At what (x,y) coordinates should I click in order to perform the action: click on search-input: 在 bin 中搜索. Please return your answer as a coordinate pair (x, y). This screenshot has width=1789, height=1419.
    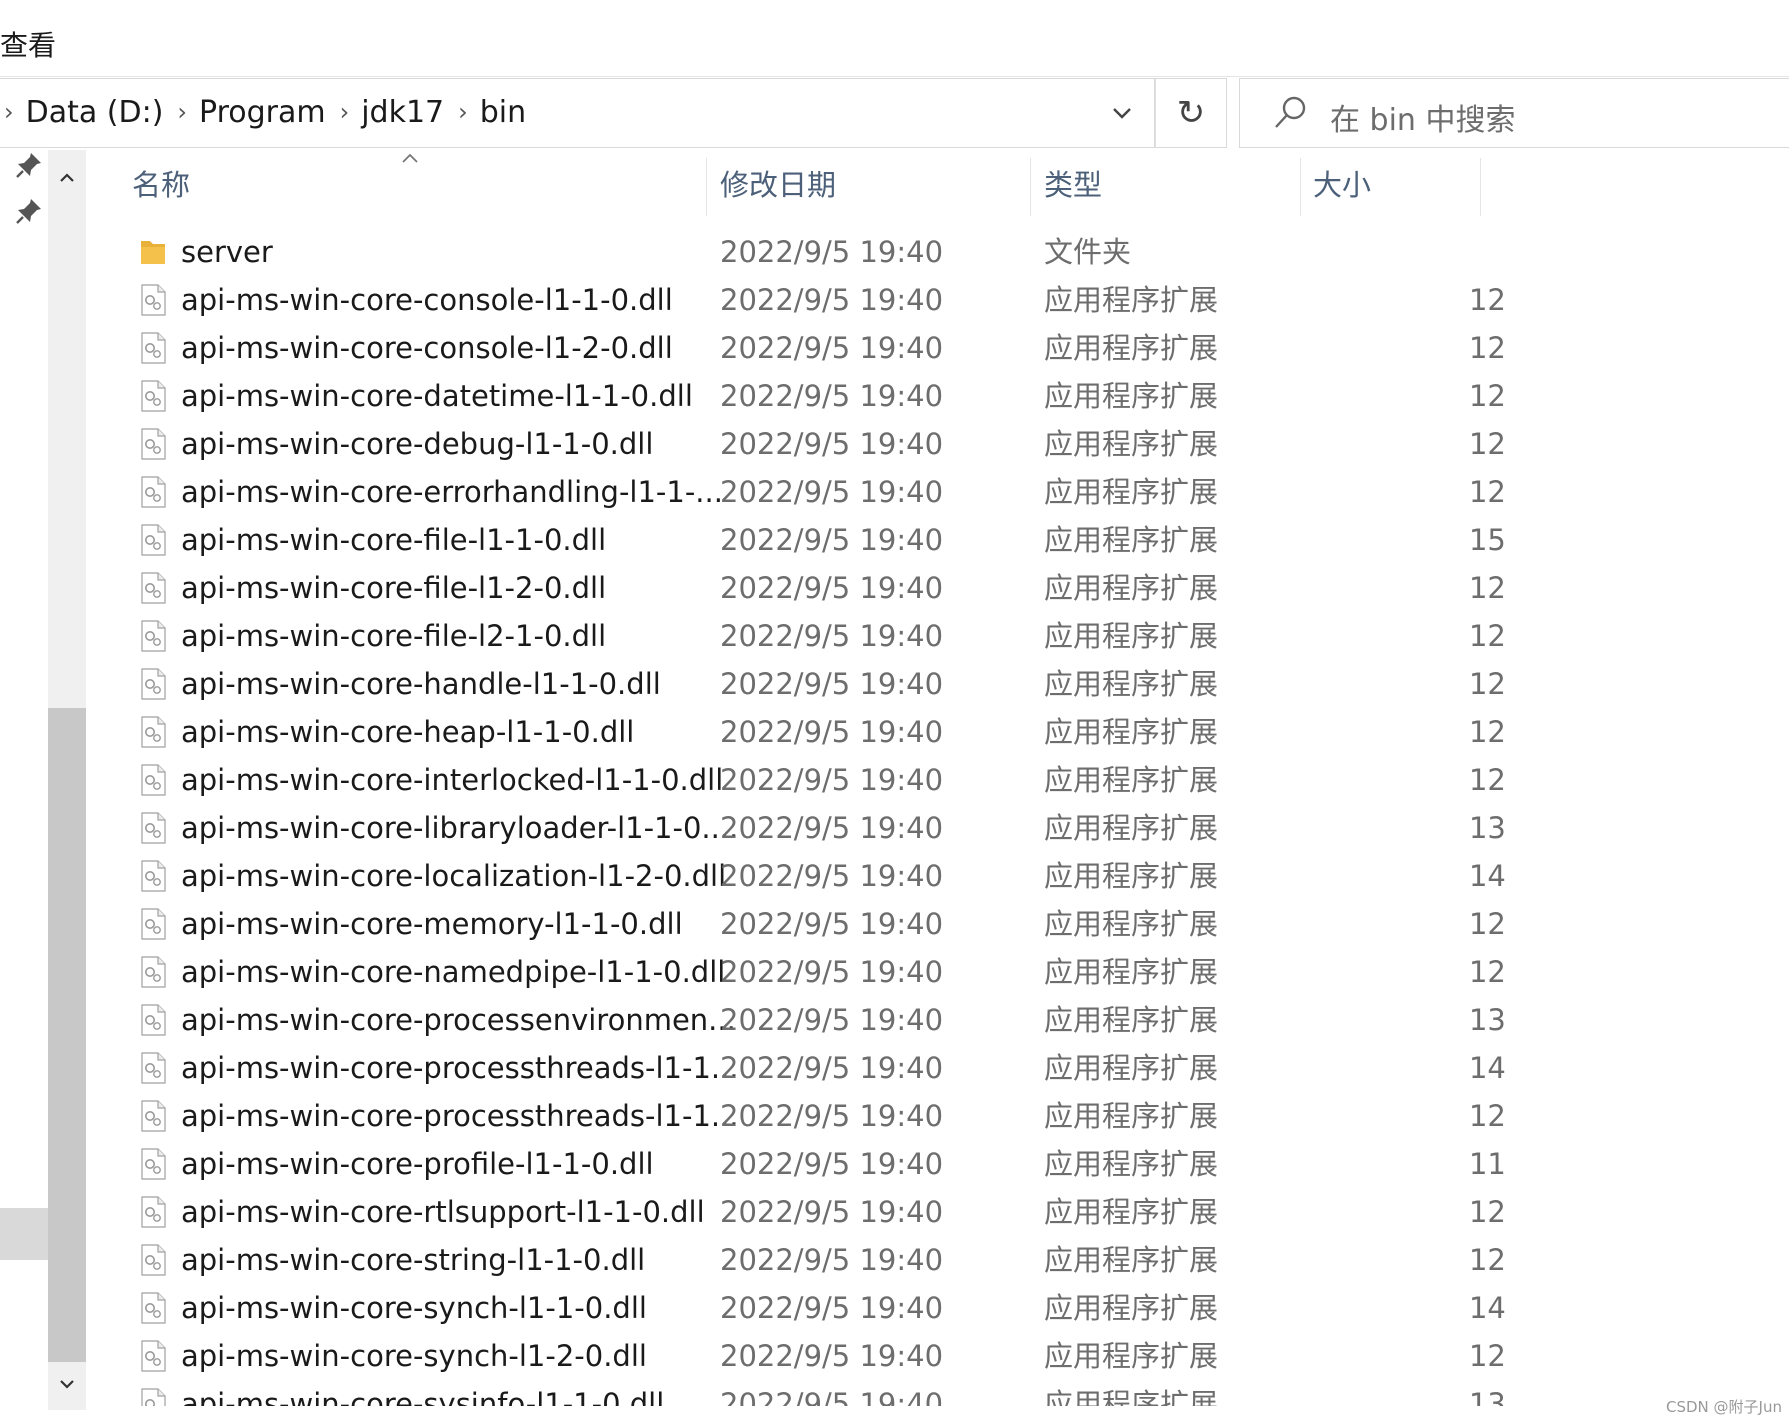
    Looking at the image, I should click on (1514, 113).